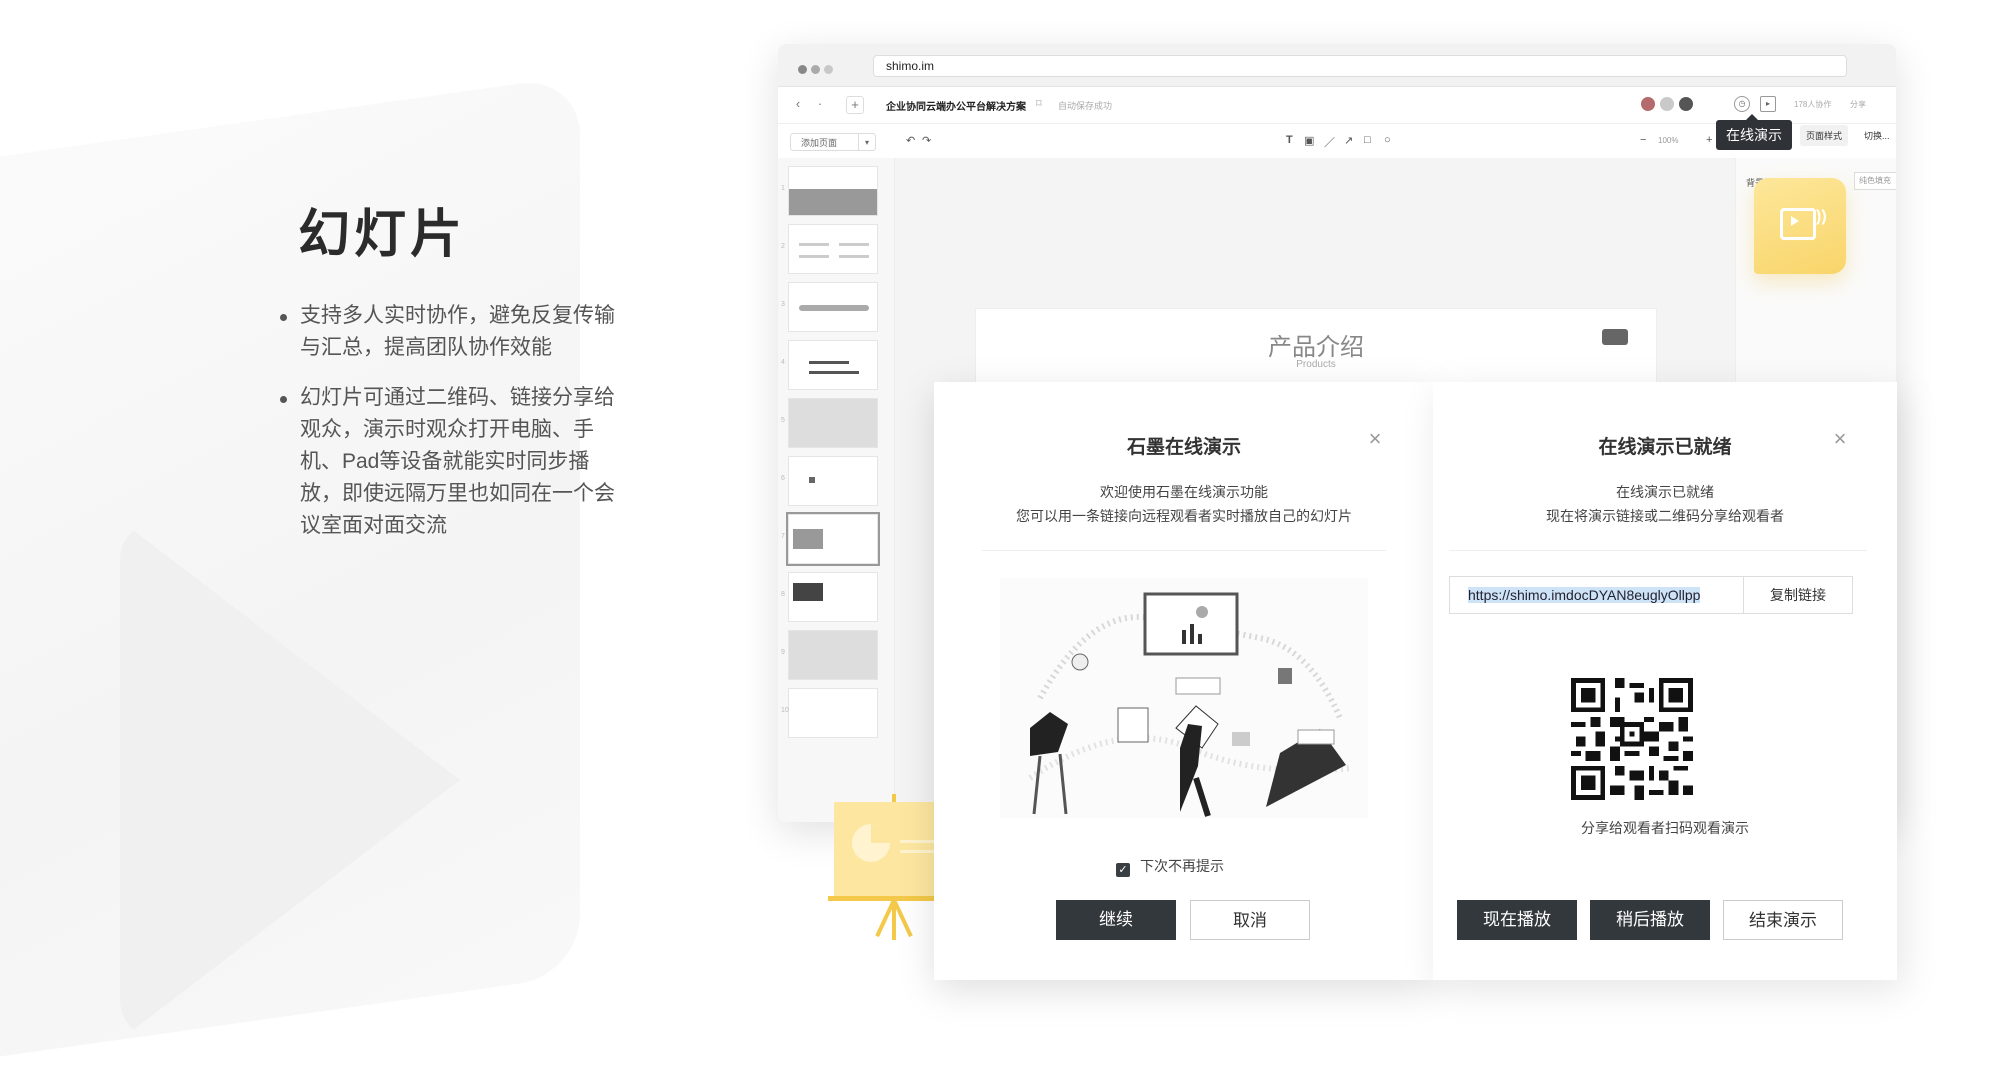  I want to click on slide-thumbnail: 5, so click(829, 423).